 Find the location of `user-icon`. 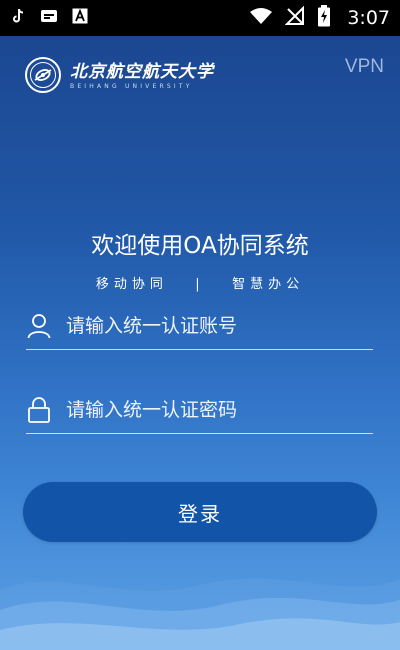

user-icon is located at coordinates (39, 326).